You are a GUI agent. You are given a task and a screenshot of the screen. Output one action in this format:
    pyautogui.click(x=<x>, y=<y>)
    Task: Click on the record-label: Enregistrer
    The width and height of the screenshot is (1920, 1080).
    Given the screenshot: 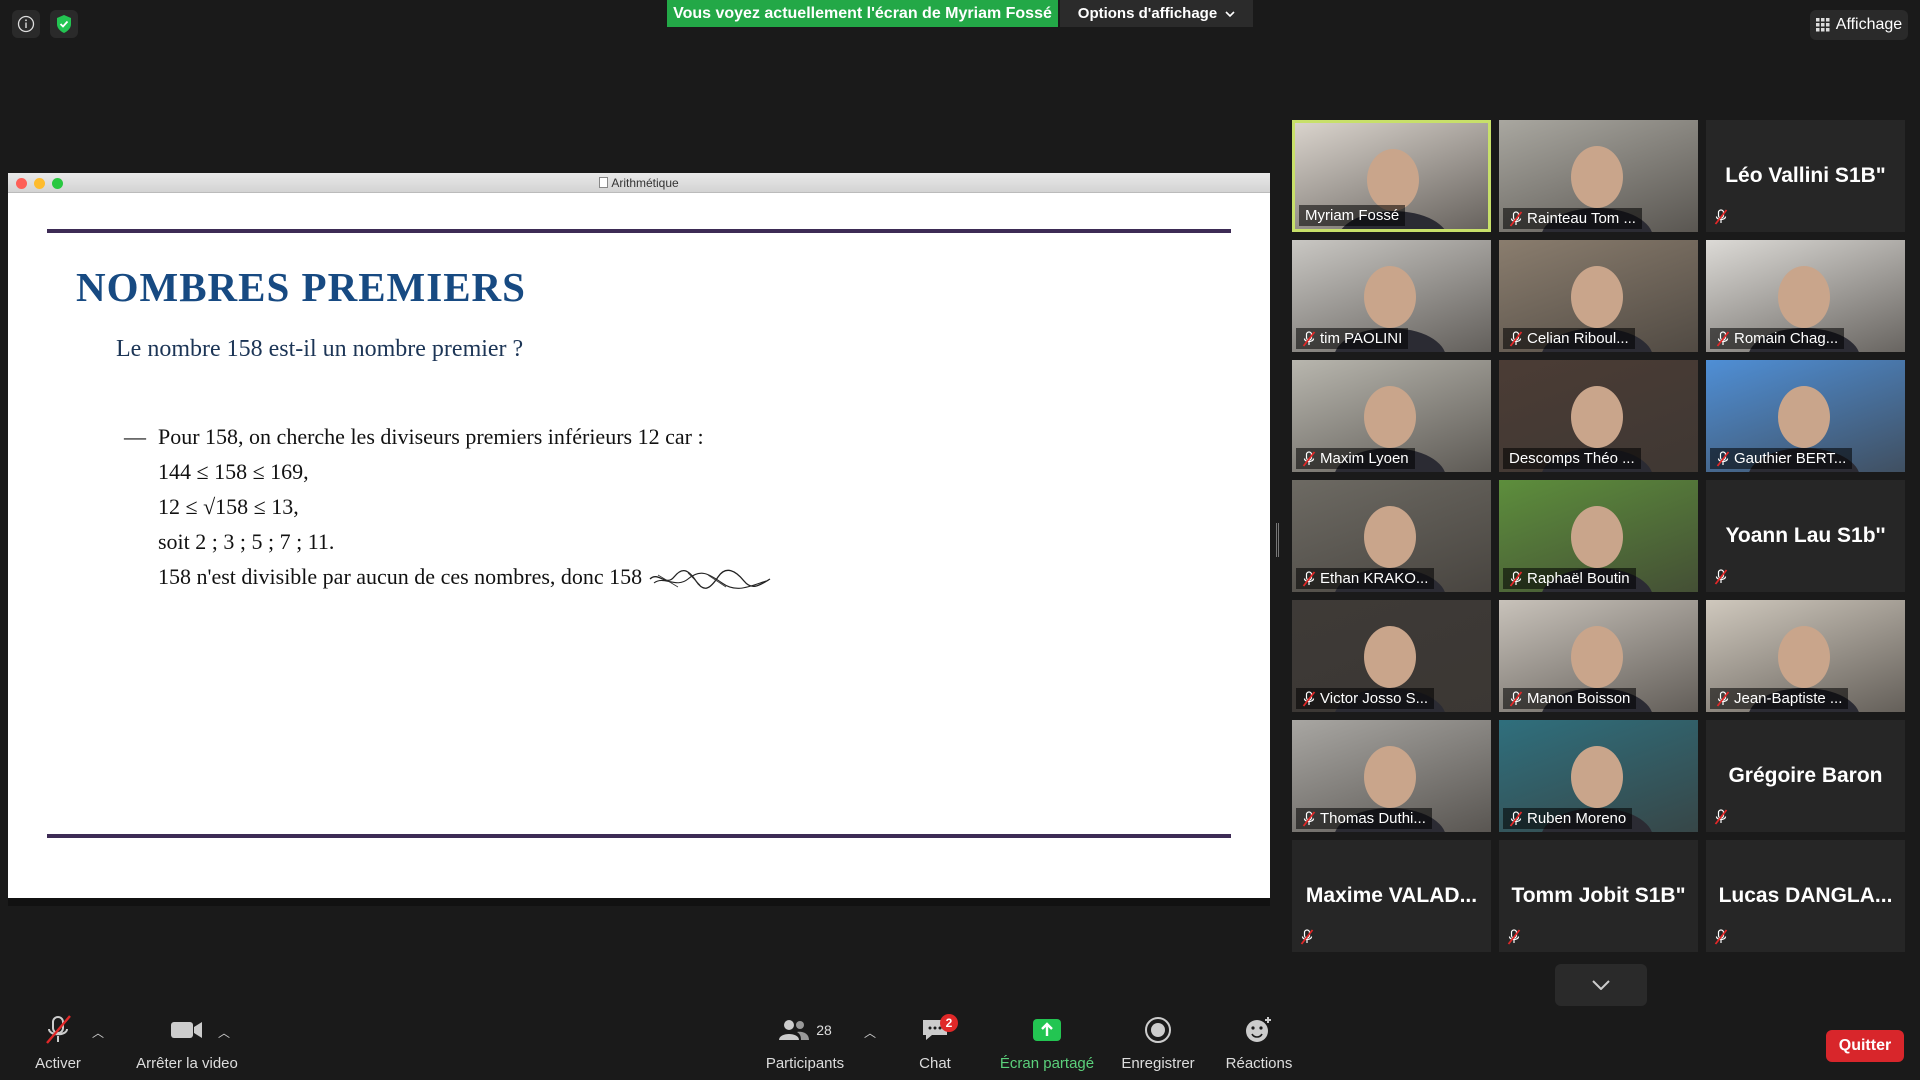 What is the action you would take?
    pyautogui.click(x=1158, y=1063)
    